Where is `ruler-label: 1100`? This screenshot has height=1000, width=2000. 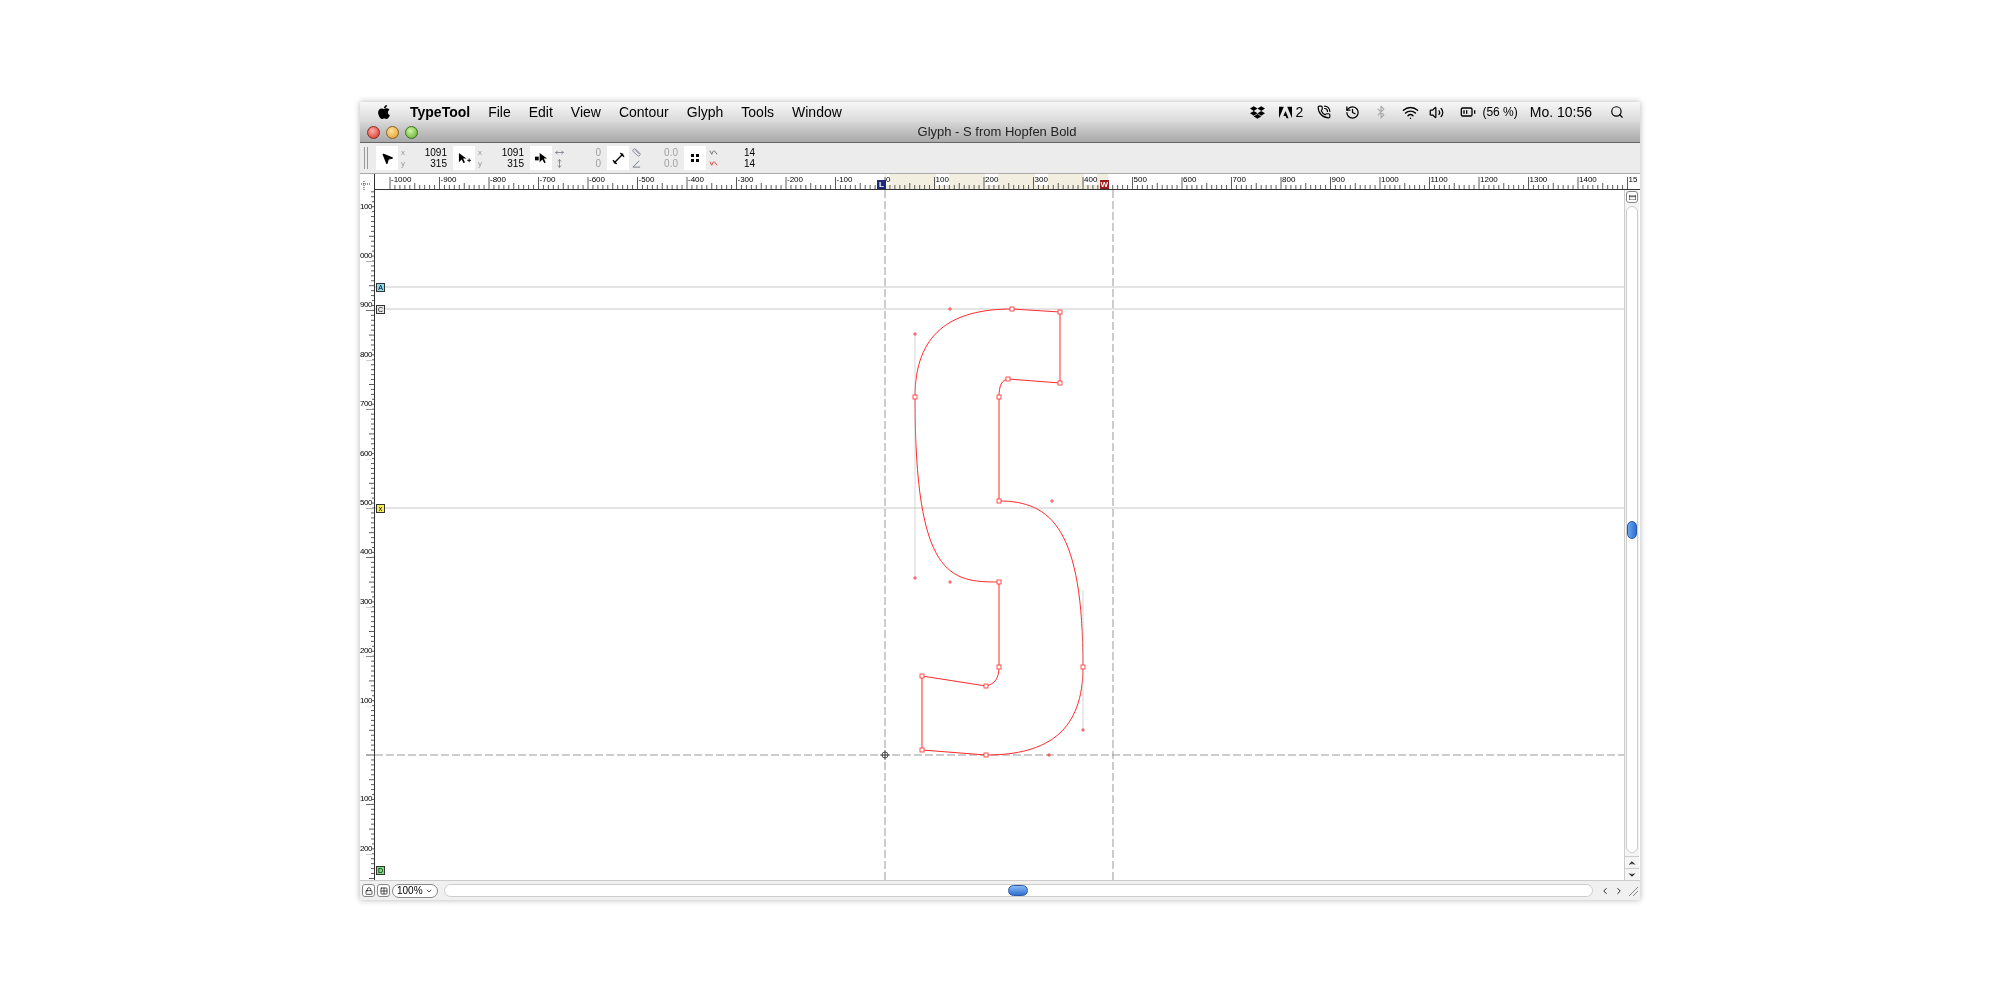
ruler-label: 1100 is located at coordinates (1439, 179).